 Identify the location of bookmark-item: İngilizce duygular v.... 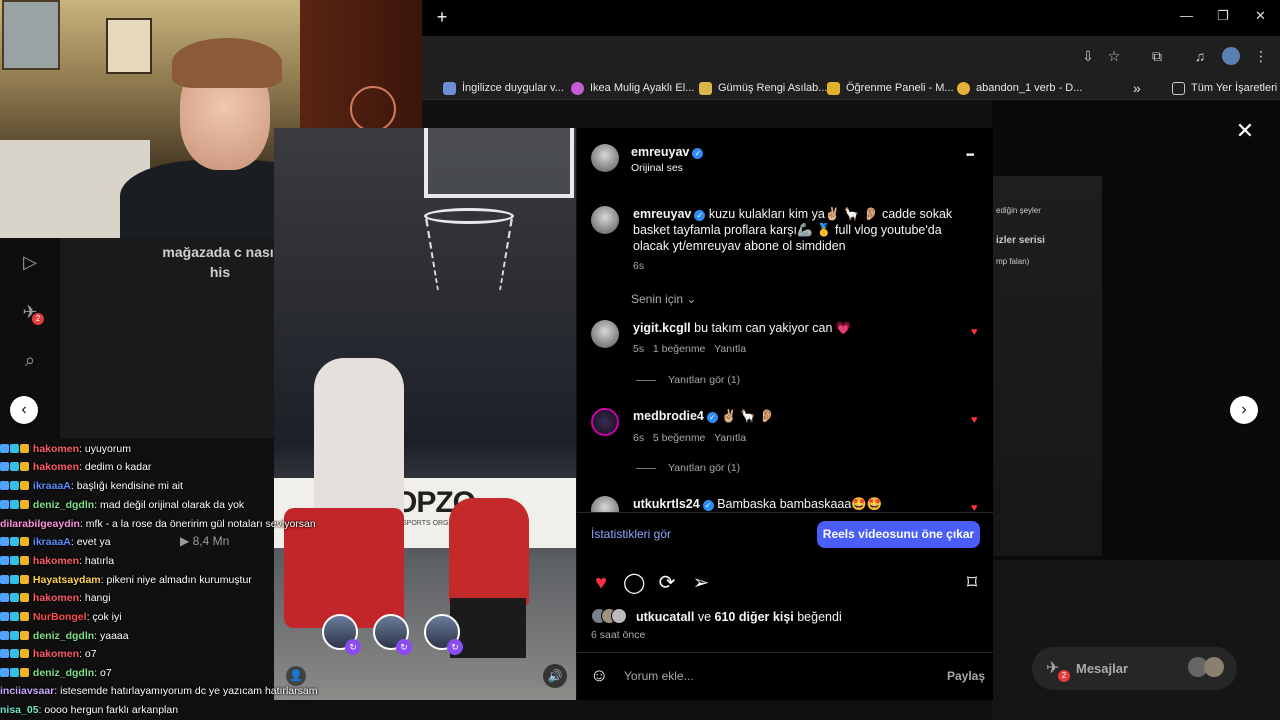
(503, 88).